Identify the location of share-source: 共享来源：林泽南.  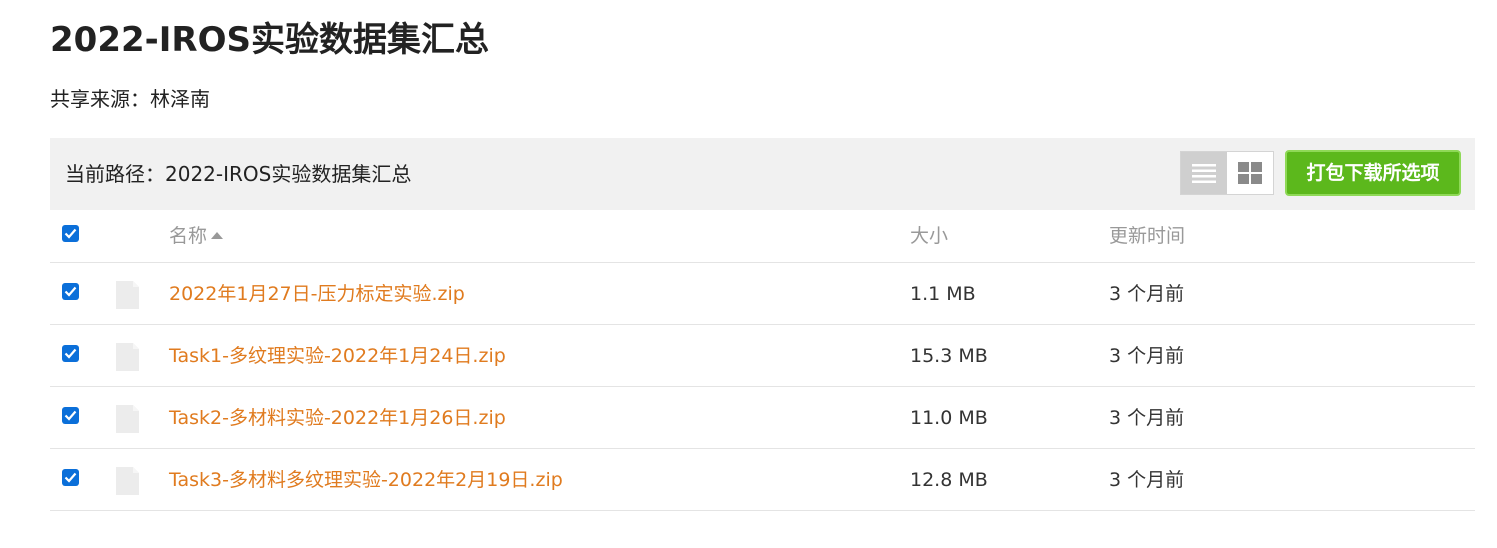
(130, 99).